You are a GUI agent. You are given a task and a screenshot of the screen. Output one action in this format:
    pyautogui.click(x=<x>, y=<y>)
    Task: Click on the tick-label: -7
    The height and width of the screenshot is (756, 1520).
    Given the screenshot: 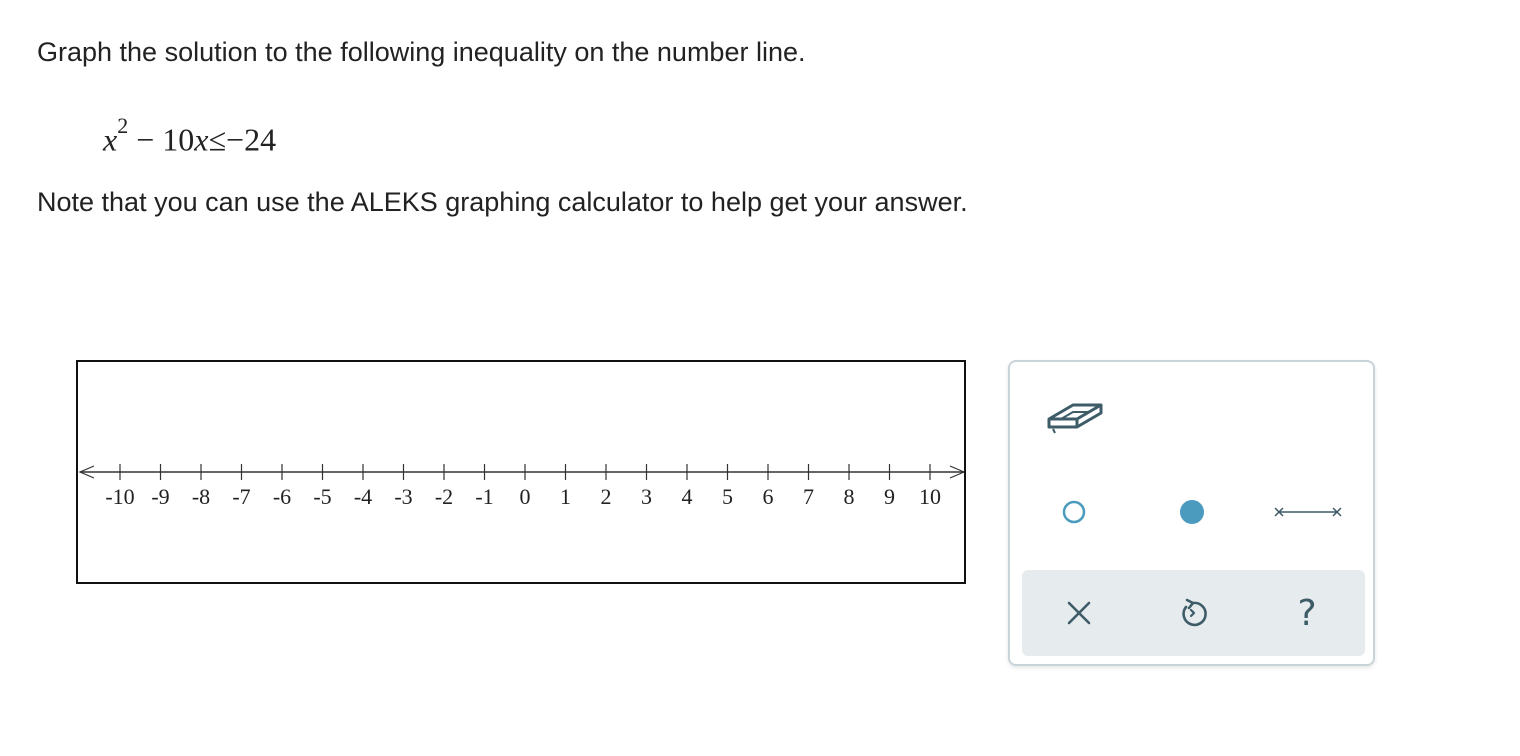 What is the action you would take?
    pyautogui.click(x=241, y=496)
    